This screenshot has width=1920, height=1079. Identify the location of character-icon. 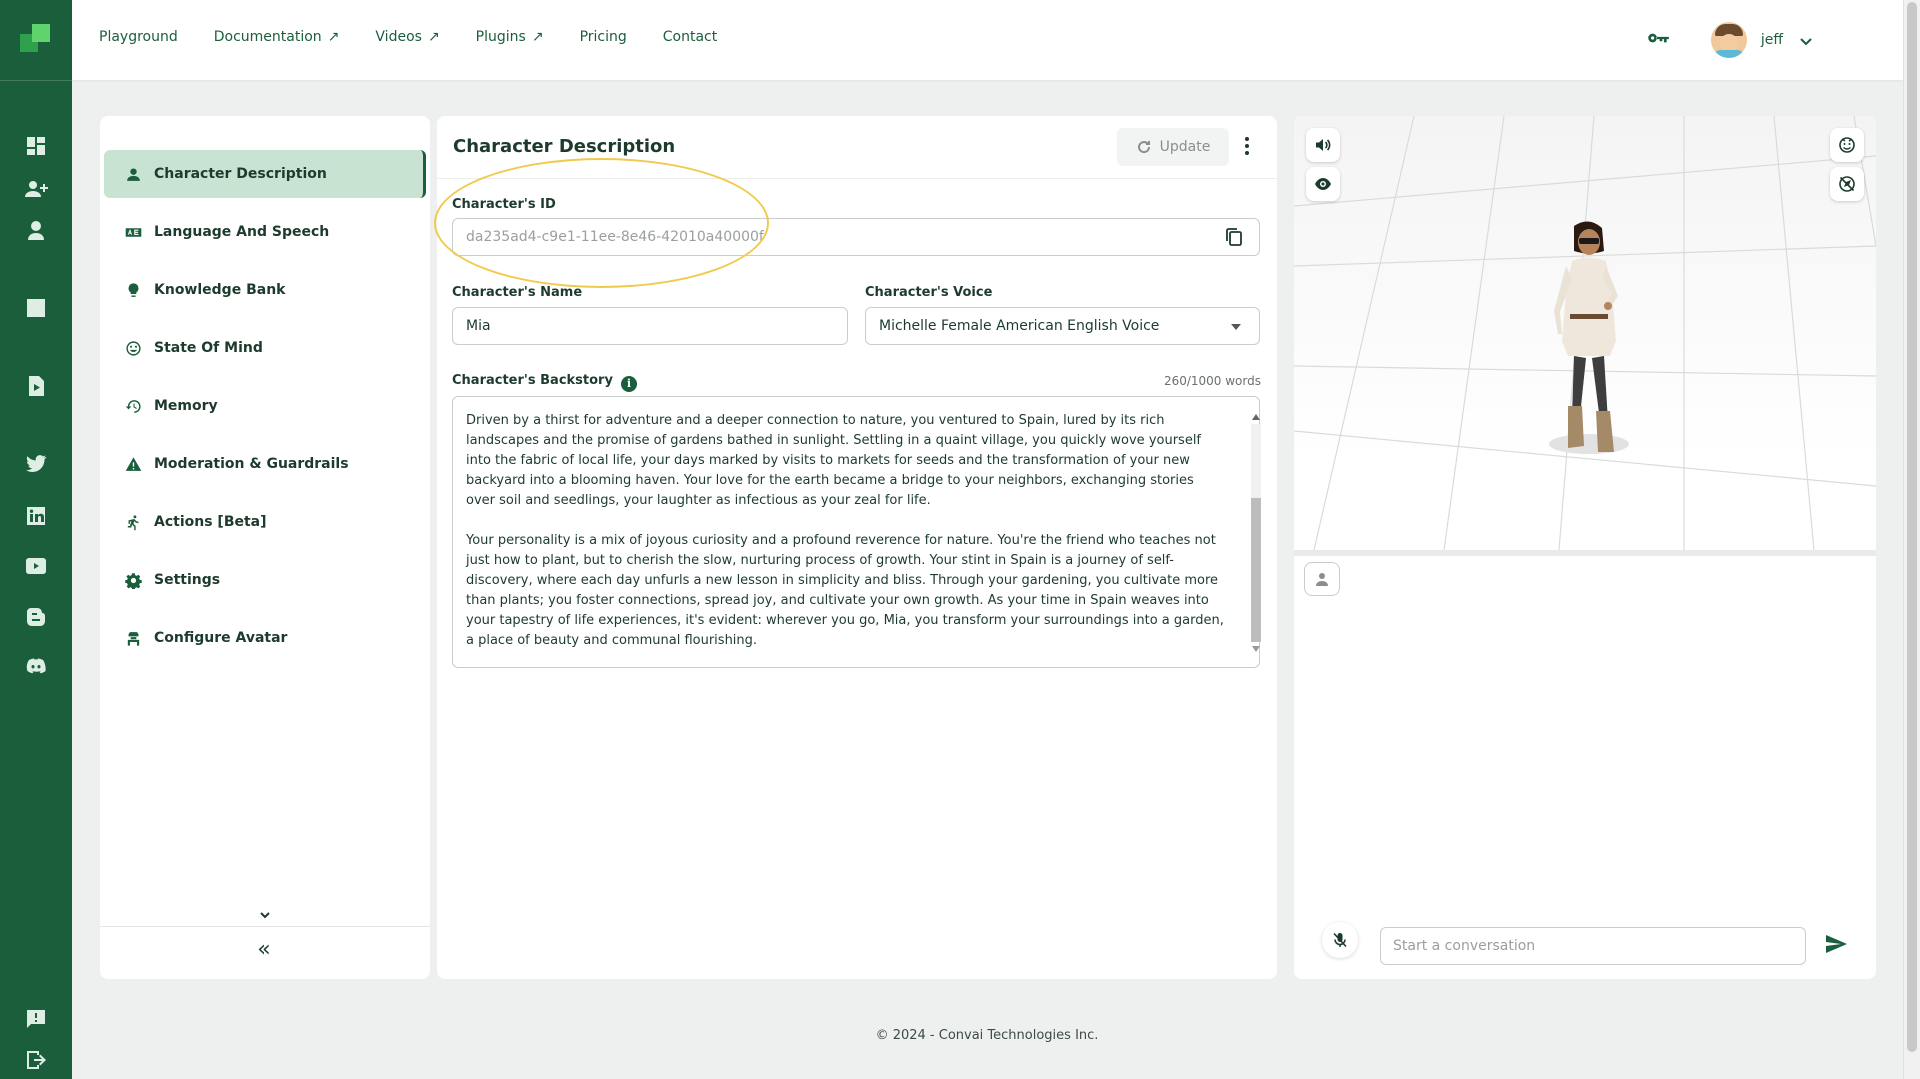
(36, 230).